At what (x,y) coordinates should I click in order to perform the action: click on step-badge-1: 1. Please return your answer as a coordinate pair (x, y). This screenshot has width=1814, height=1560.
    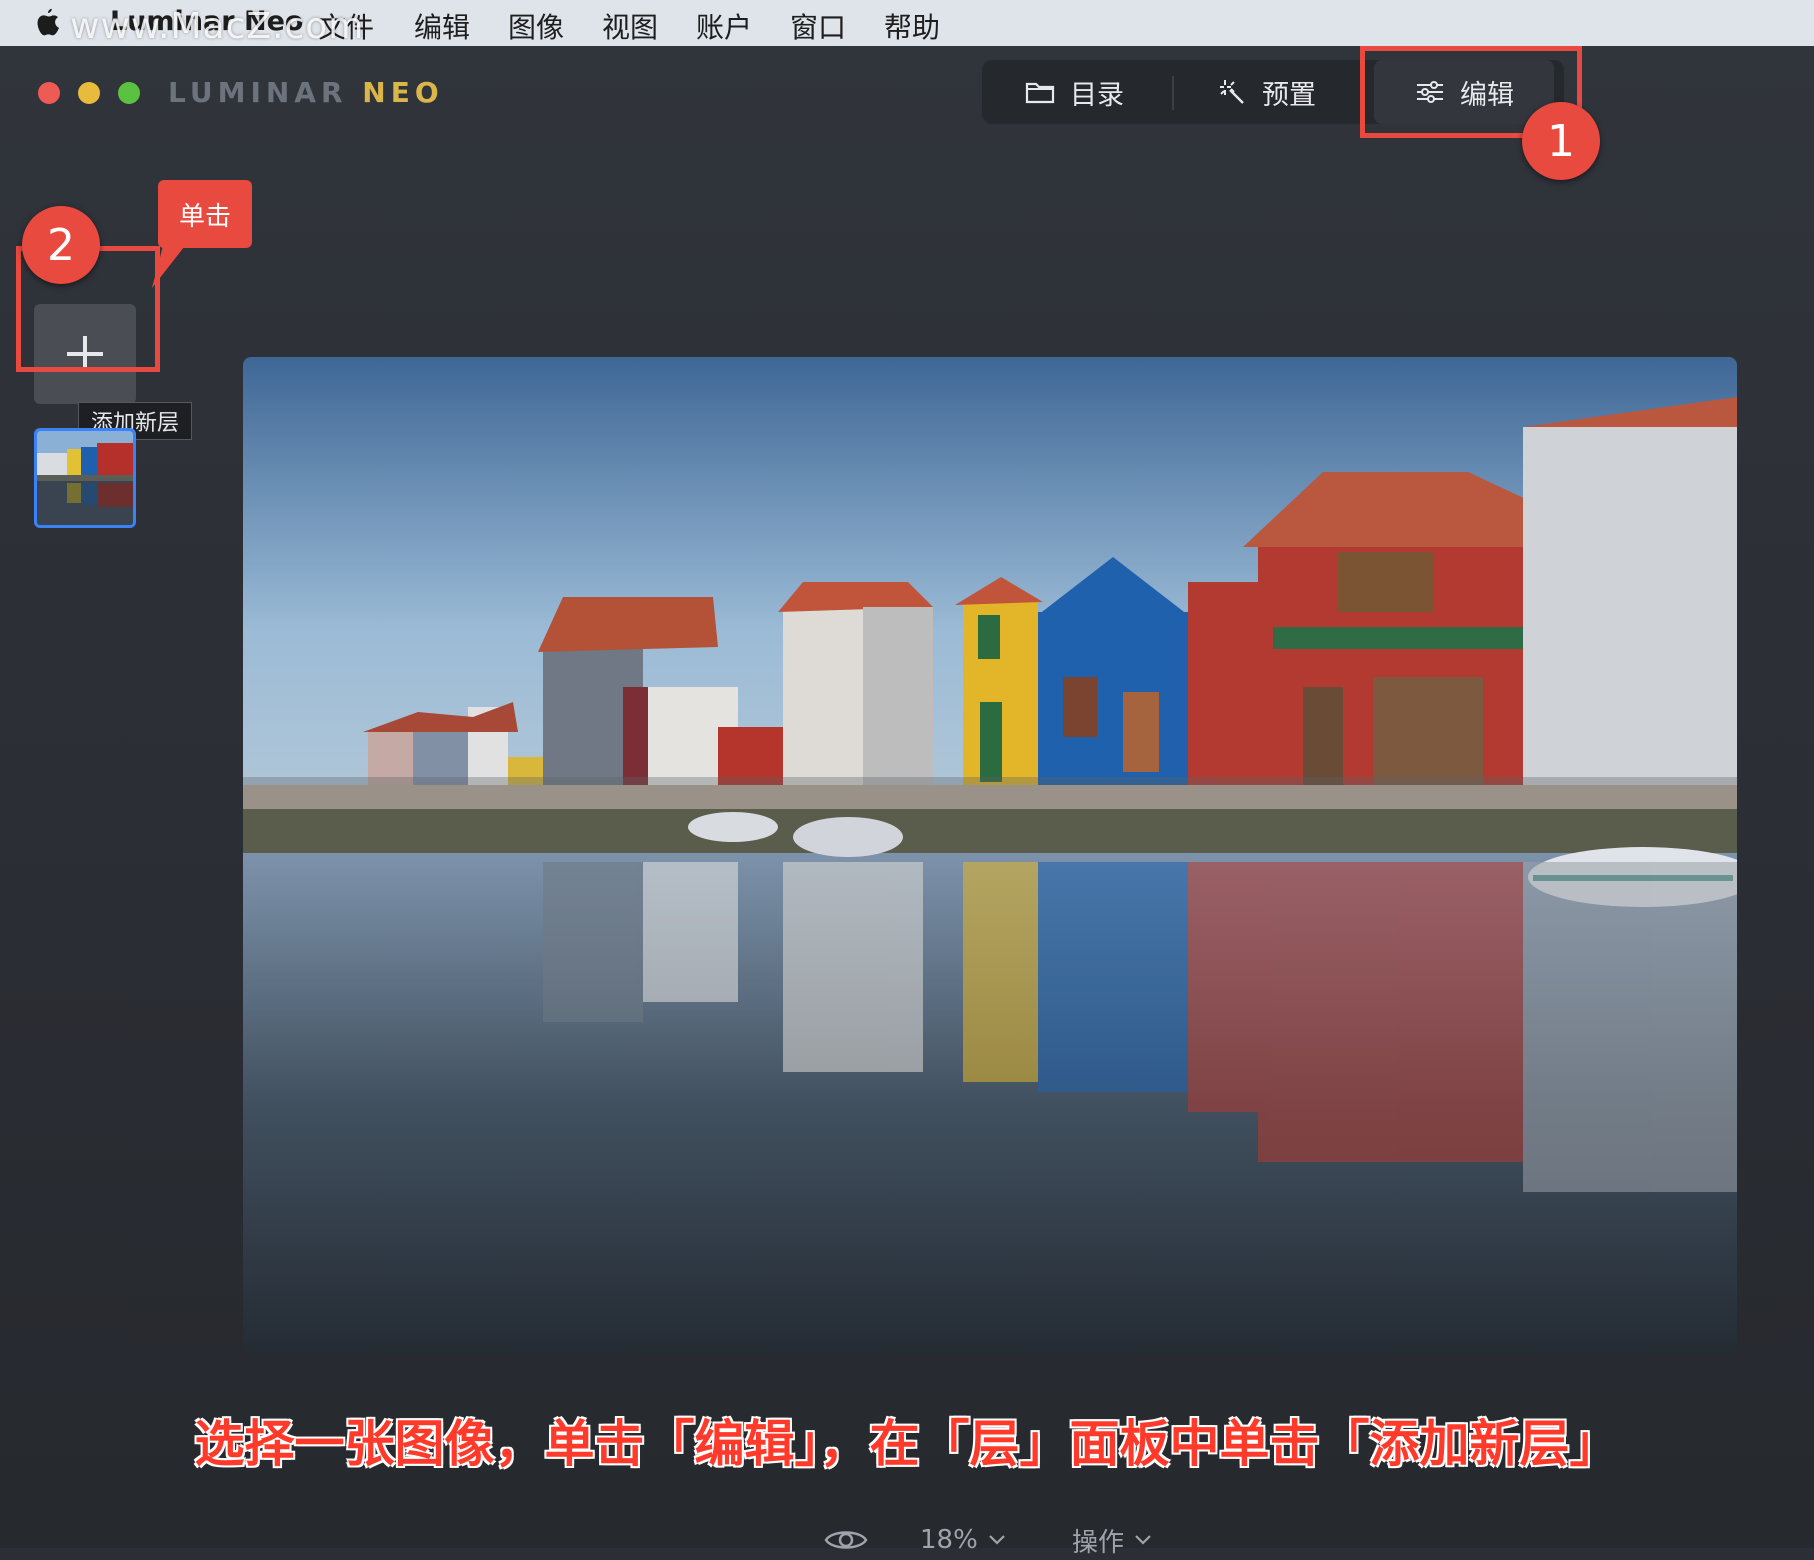
    Looking at the image, I should click on (1561, 141).